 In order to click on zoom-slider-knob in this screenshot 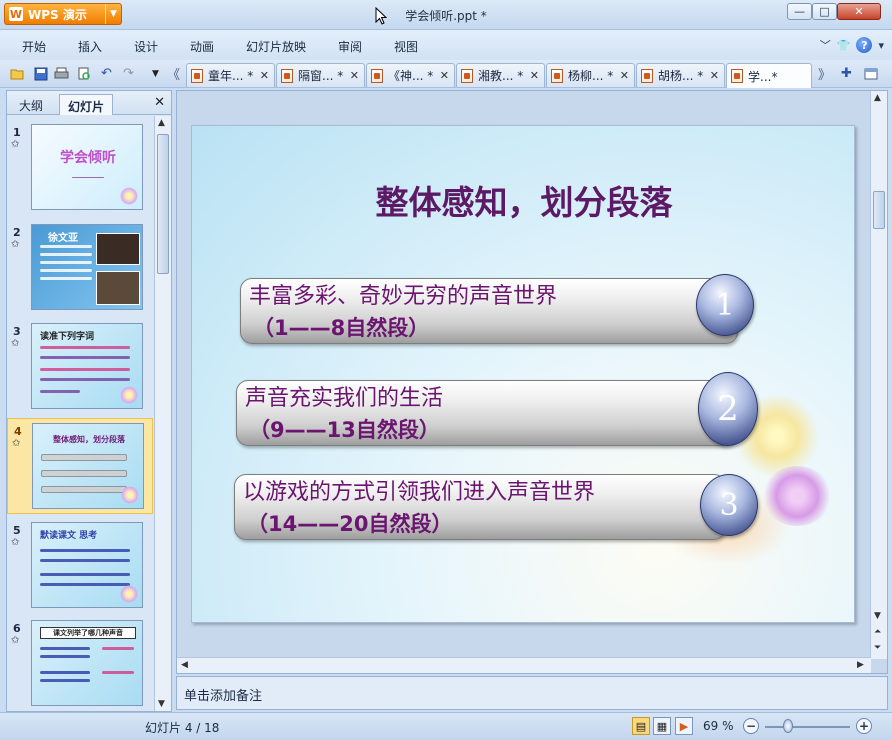, I will do `click(788, 726)`.